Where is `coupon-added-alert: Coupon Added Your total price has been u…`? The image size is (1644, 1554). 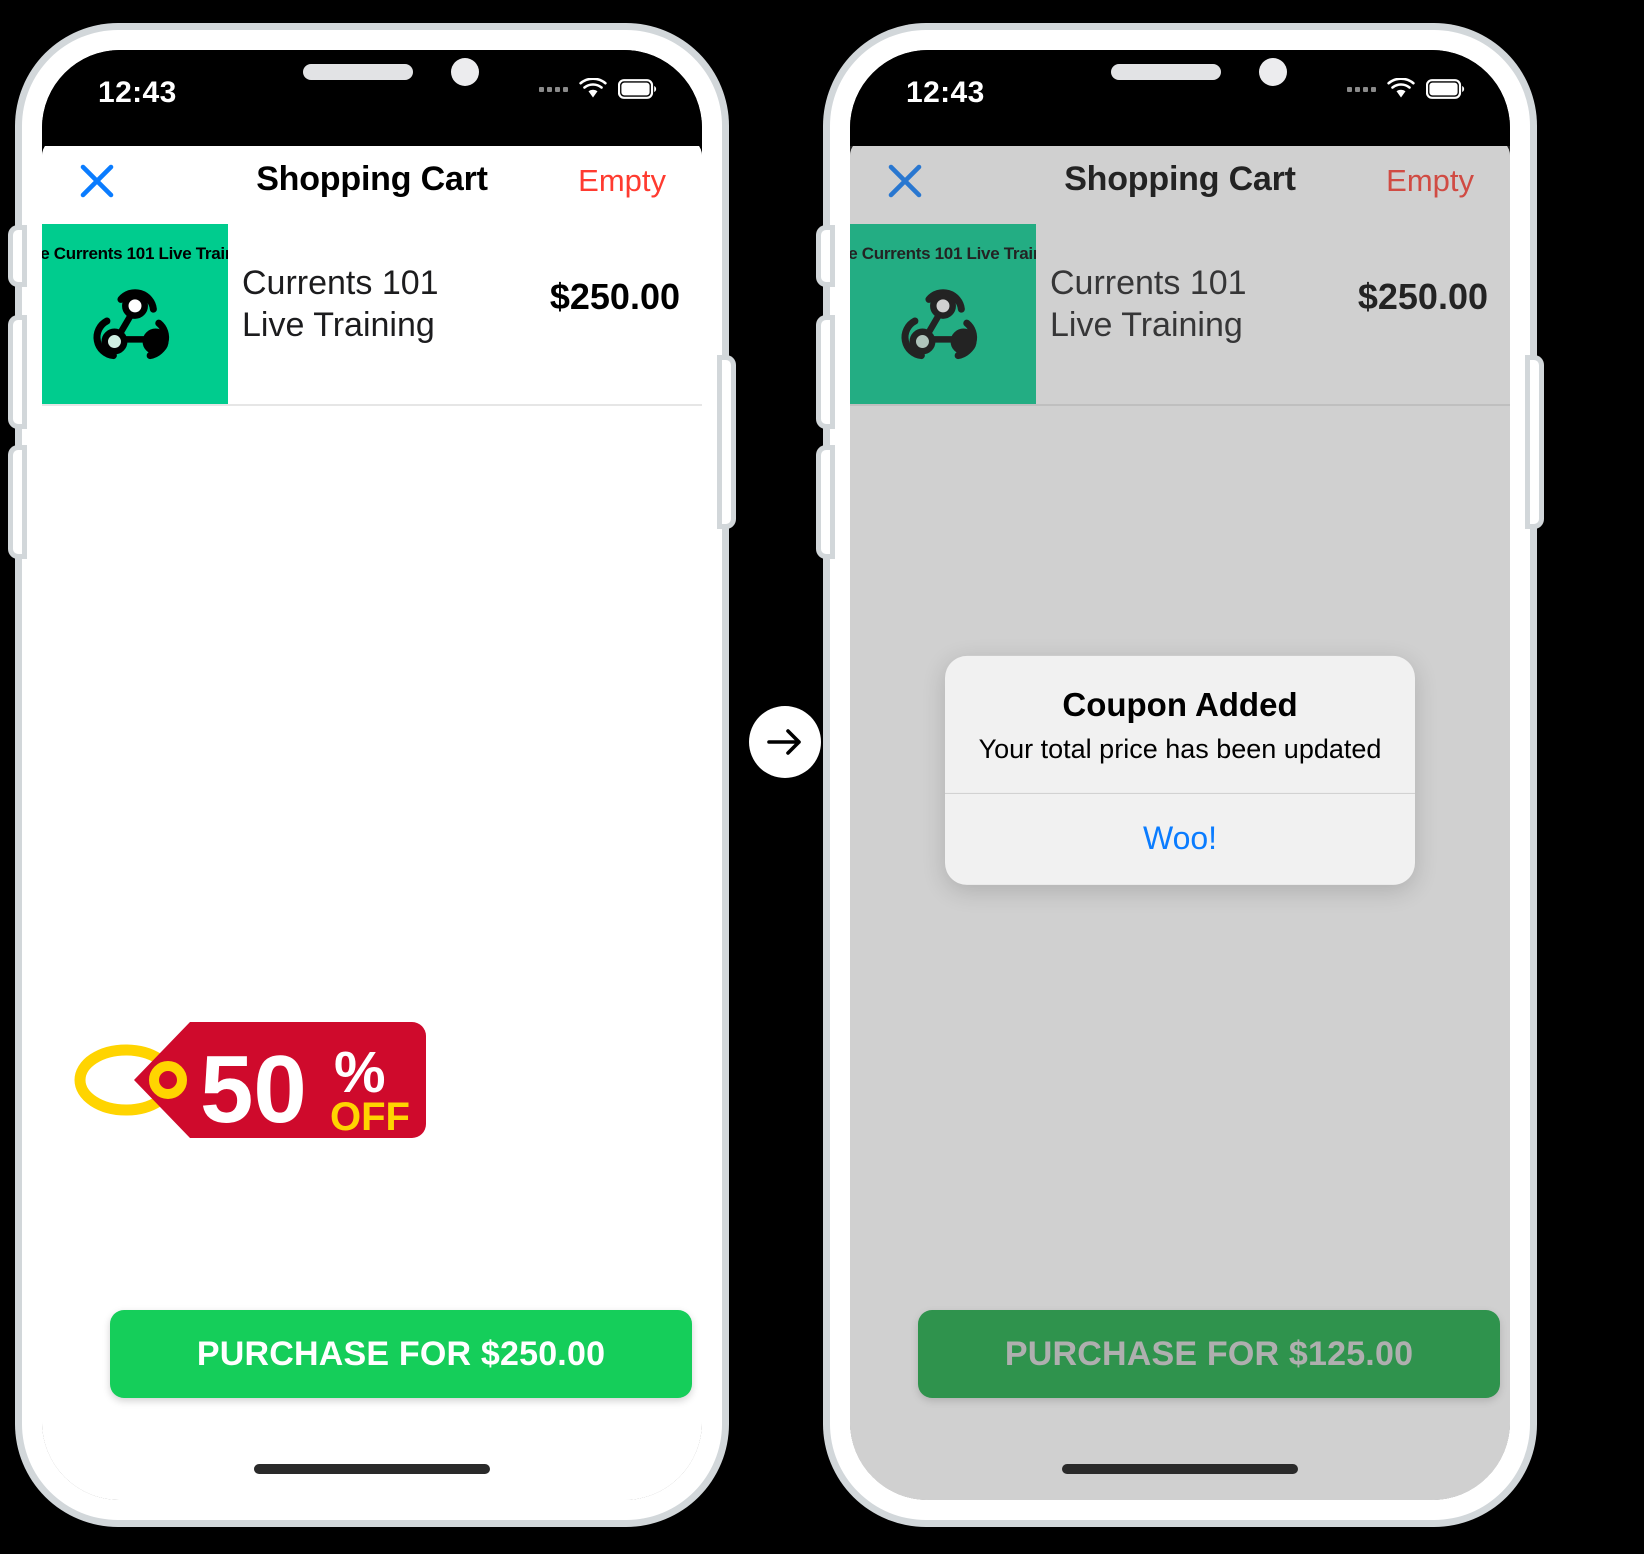 coupon-added-alert: Coupon Added Your total price has been u… is located at coordinates (1180, 770).